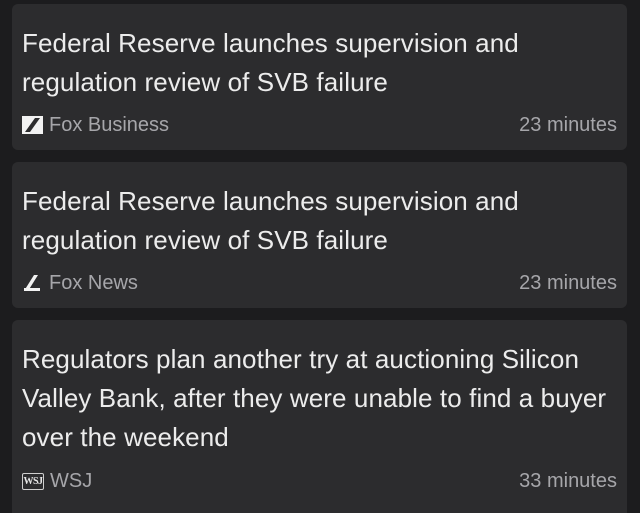  What do you see at coordinates (33, 481) in the screenshot?
I see `wsj-logo-icon: WSJ` at bounding box center [33, 481].